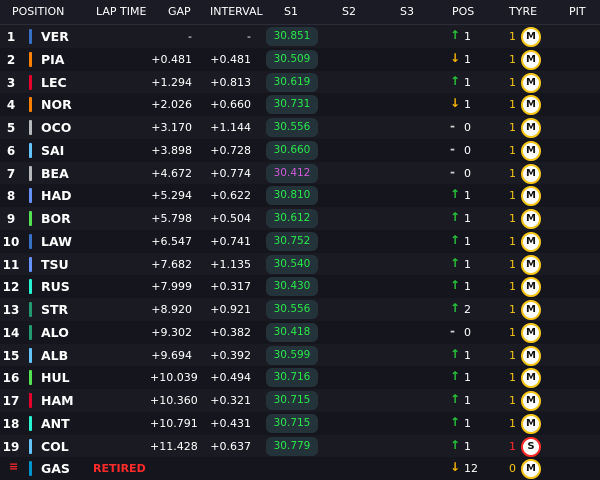  What do you see at coordinates (300, 36) in the screenshot?
I see `table-row: 1 VER - -30.851 ↑ 1 1 M` at bounding box center [300, 36].